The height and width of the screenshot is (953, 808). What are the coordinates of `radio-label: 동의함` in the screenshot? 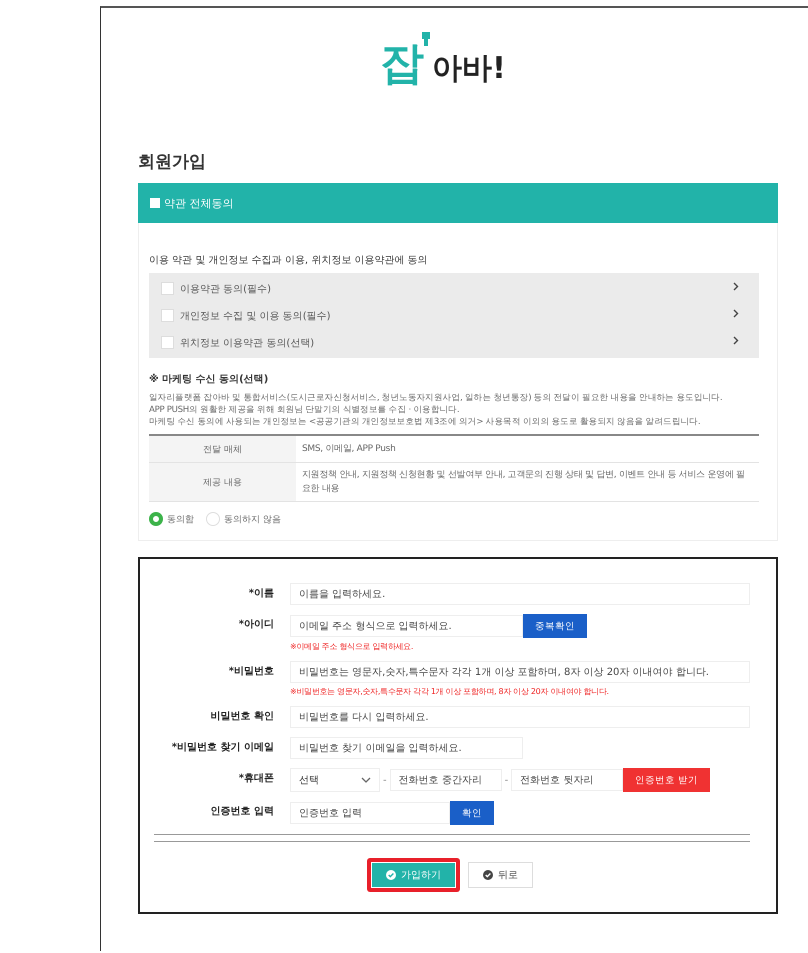 It's located at (180, 520).